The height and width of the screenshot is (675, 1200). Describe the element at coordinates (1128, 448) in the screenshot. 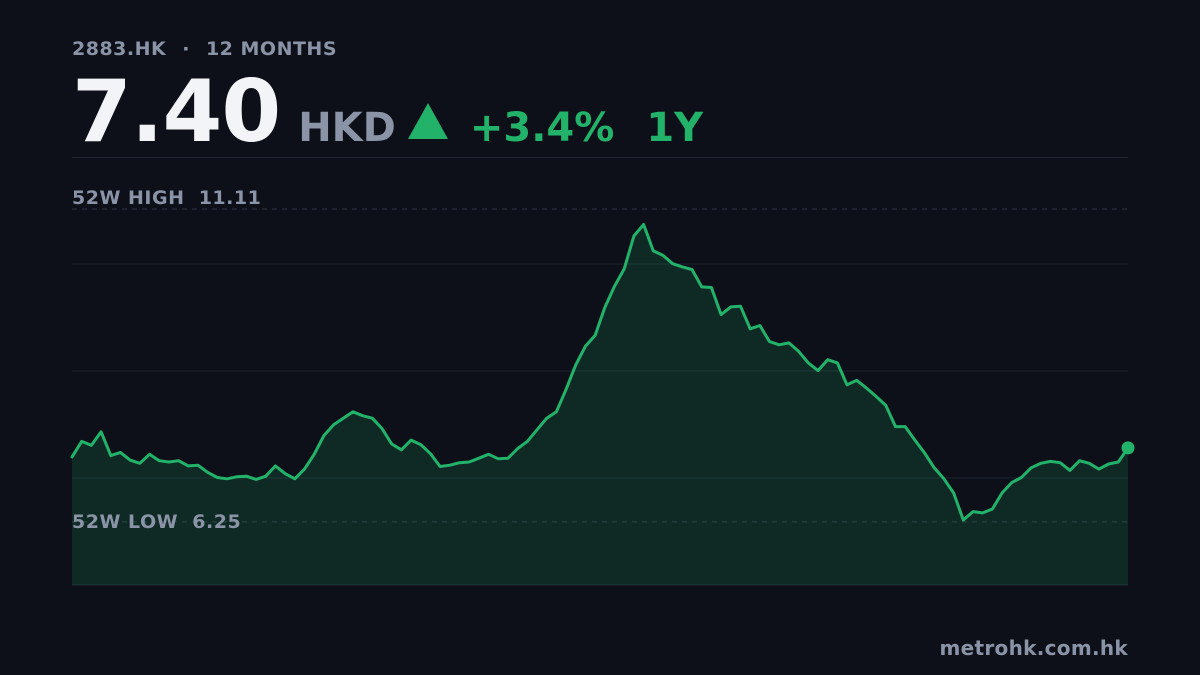

I see `last-price-point` at that location.